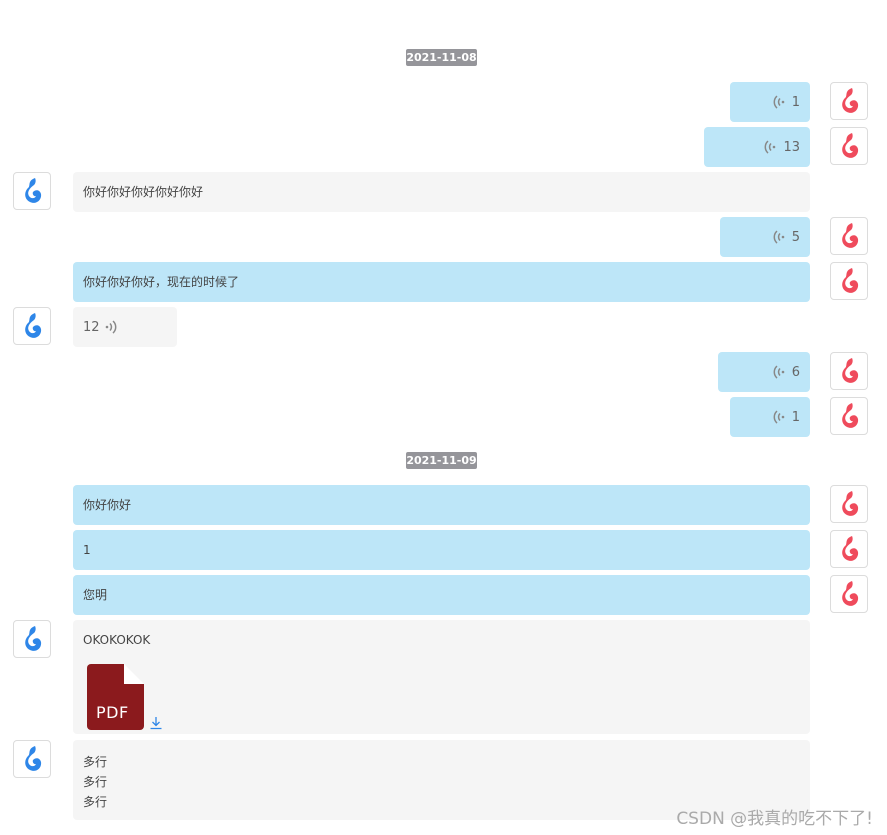 The height and width of the screenshot is (835, 887). Describe the element at coordinates (441, 282) in the screenshot. I see `text-message-bubble: 你好你好你好，现在的时候了` at that location.